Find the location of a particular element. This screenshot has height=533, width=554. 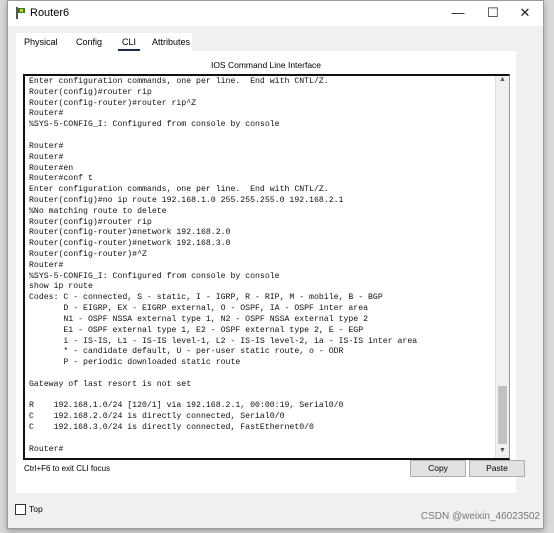

terminal-line: %No matching route to delete is located at coordinates (98, 211).